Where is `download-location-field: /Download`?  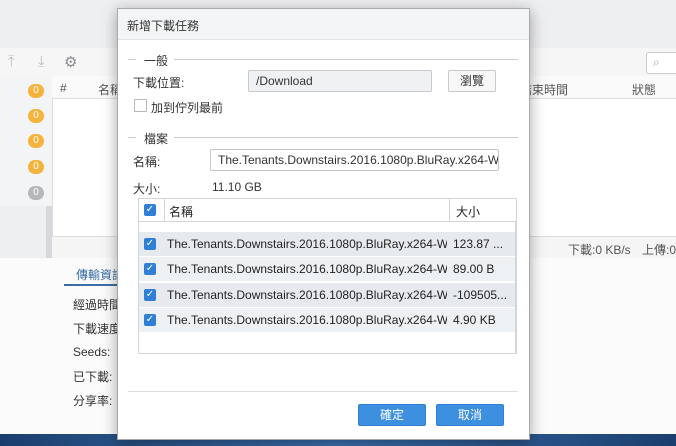 download-location-field: /Download is located at coordinates (340, 81).